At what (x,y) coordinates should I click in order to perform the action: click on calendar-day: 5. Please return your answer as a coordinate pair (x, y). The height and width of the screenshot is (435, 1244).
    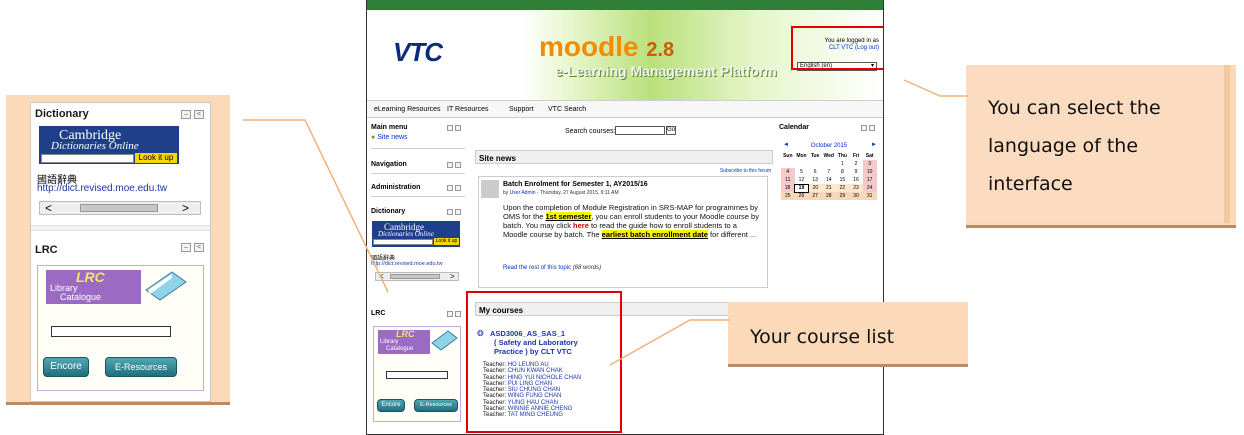
    Looking at the image, I should click on (802, 172).